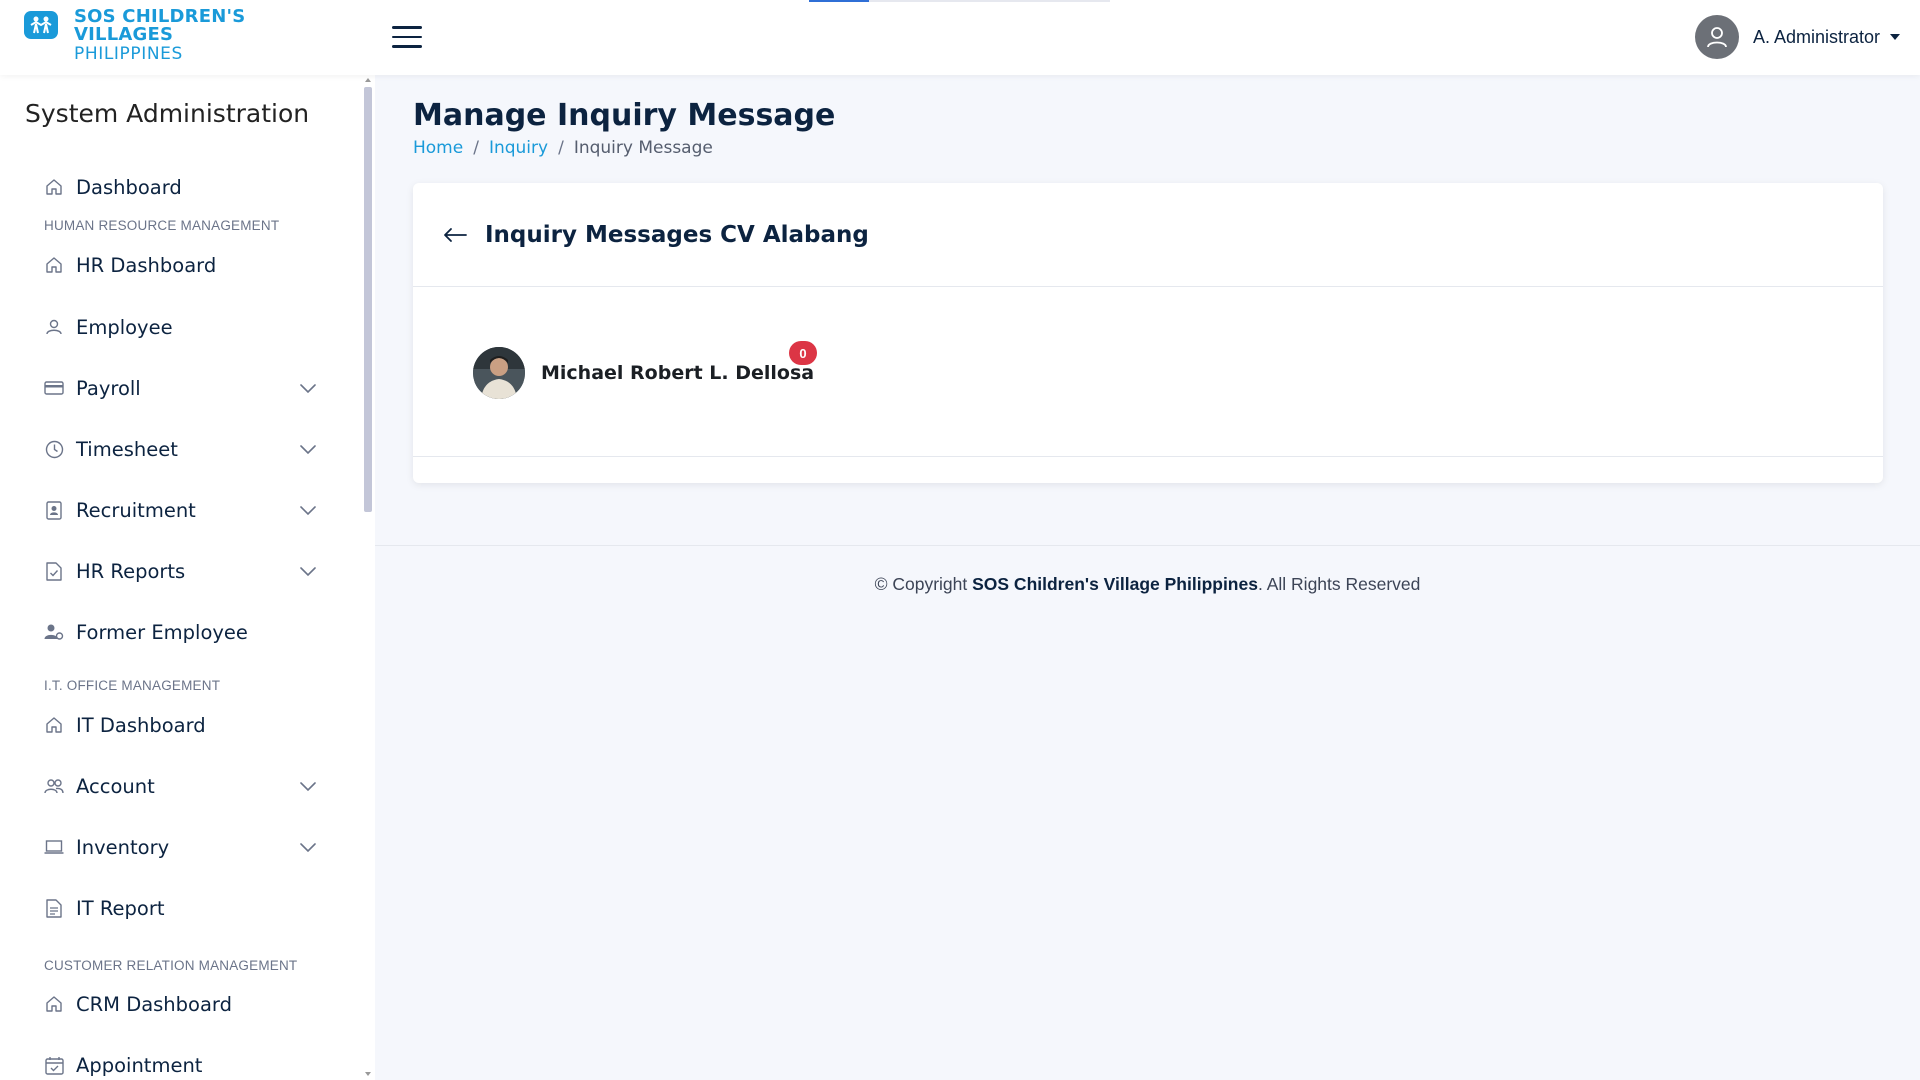 This screenshot has width=1920, height=1080. I want to click on sidebar-section-header: HUMAN RESOURCE MANAGEMENT, so click(162, 225).